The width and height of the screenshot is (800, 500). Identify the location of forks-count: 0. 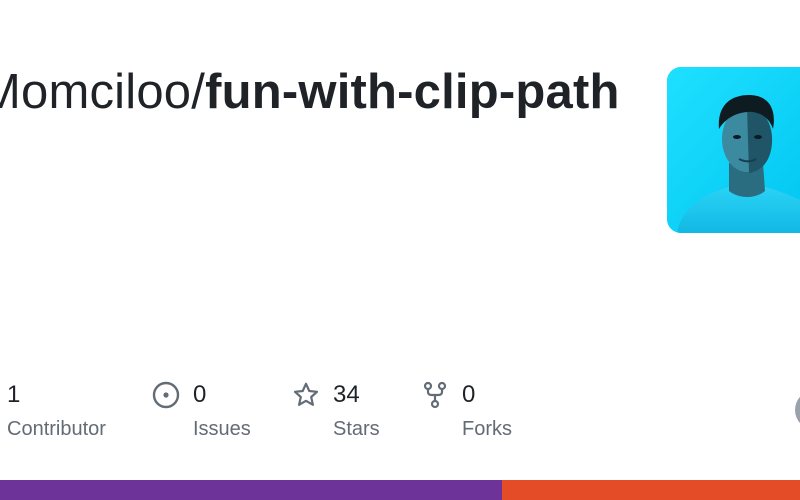
(469, 394).